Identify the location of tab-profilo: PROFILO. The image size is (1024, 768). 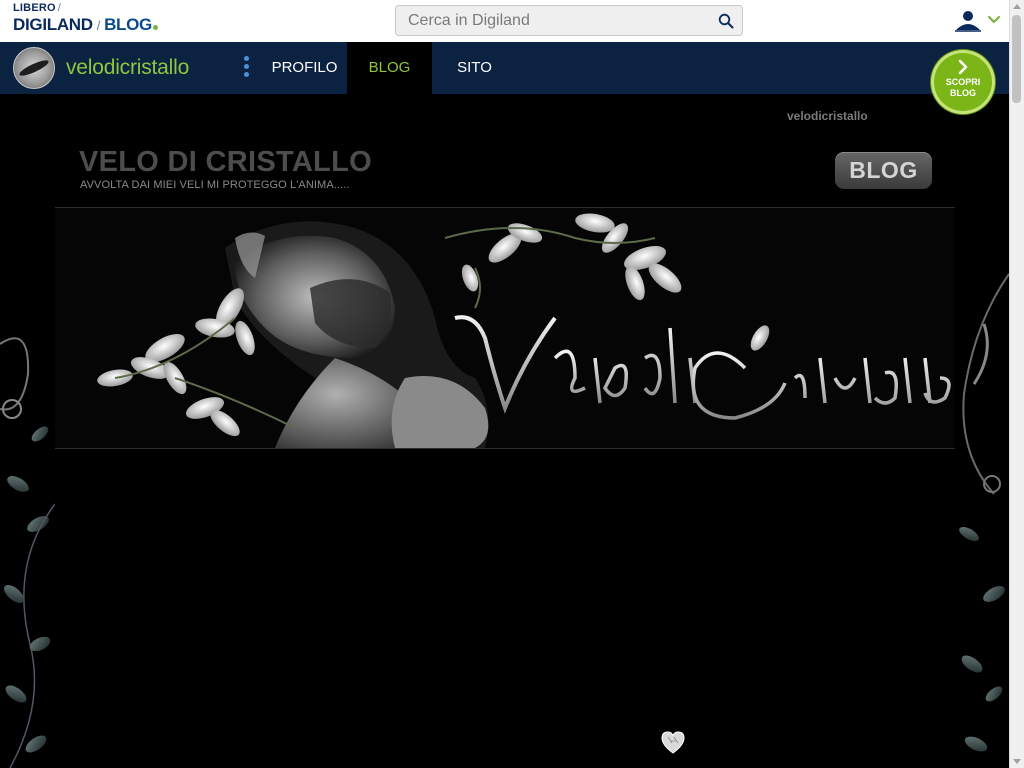
(304, 68).